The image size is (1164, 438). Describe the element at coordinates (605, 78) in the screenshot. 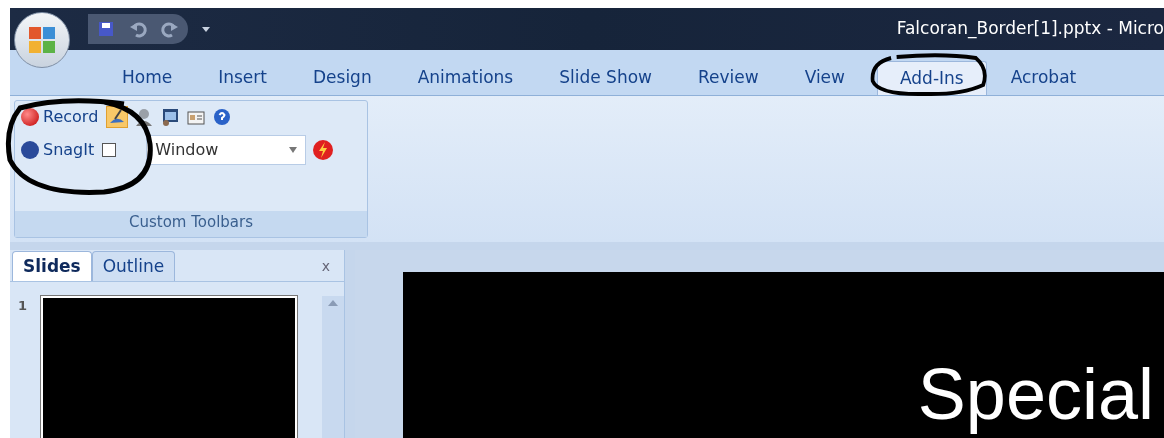

I see `ribbon-tab: Slide Show` at that location.